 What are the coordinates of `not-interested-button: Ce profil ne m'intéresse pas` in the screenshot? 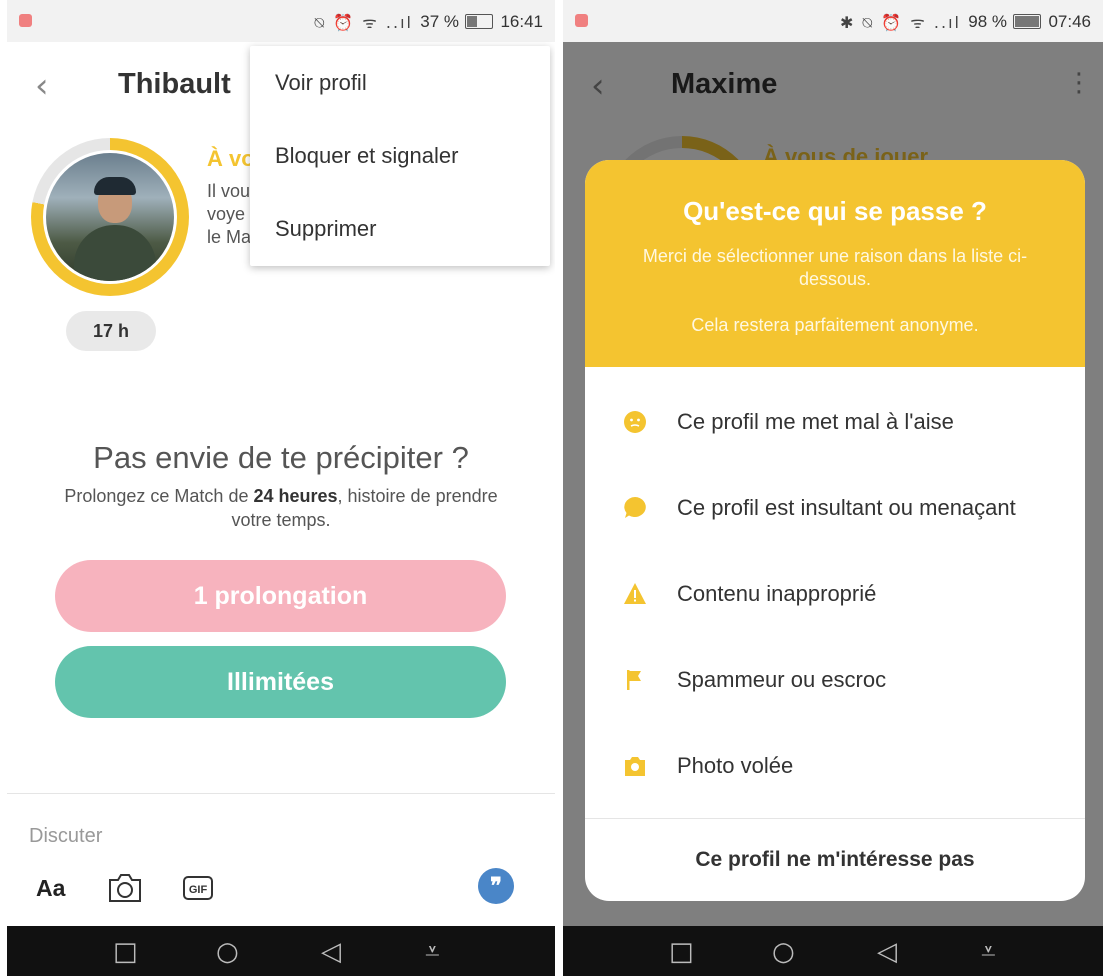 It's located at (835, 860).